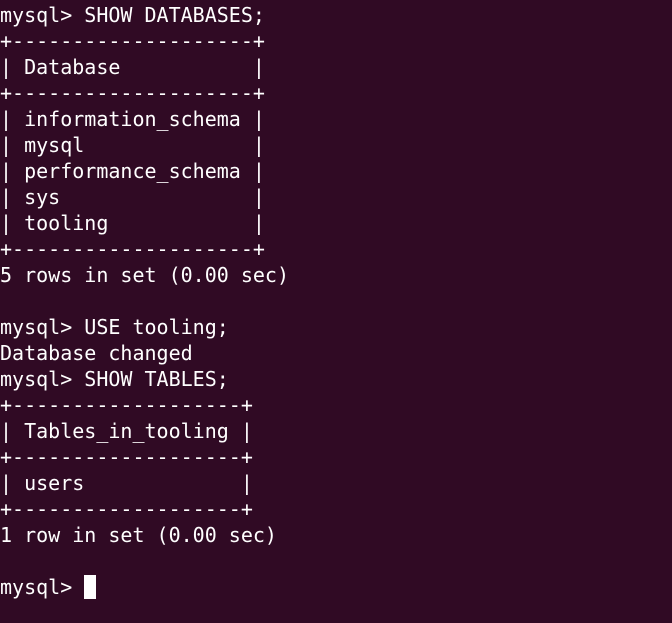  Describe the element at coordinates (132, 171) in the screenshot. I see `table-row: | performance_schema |` at that location.